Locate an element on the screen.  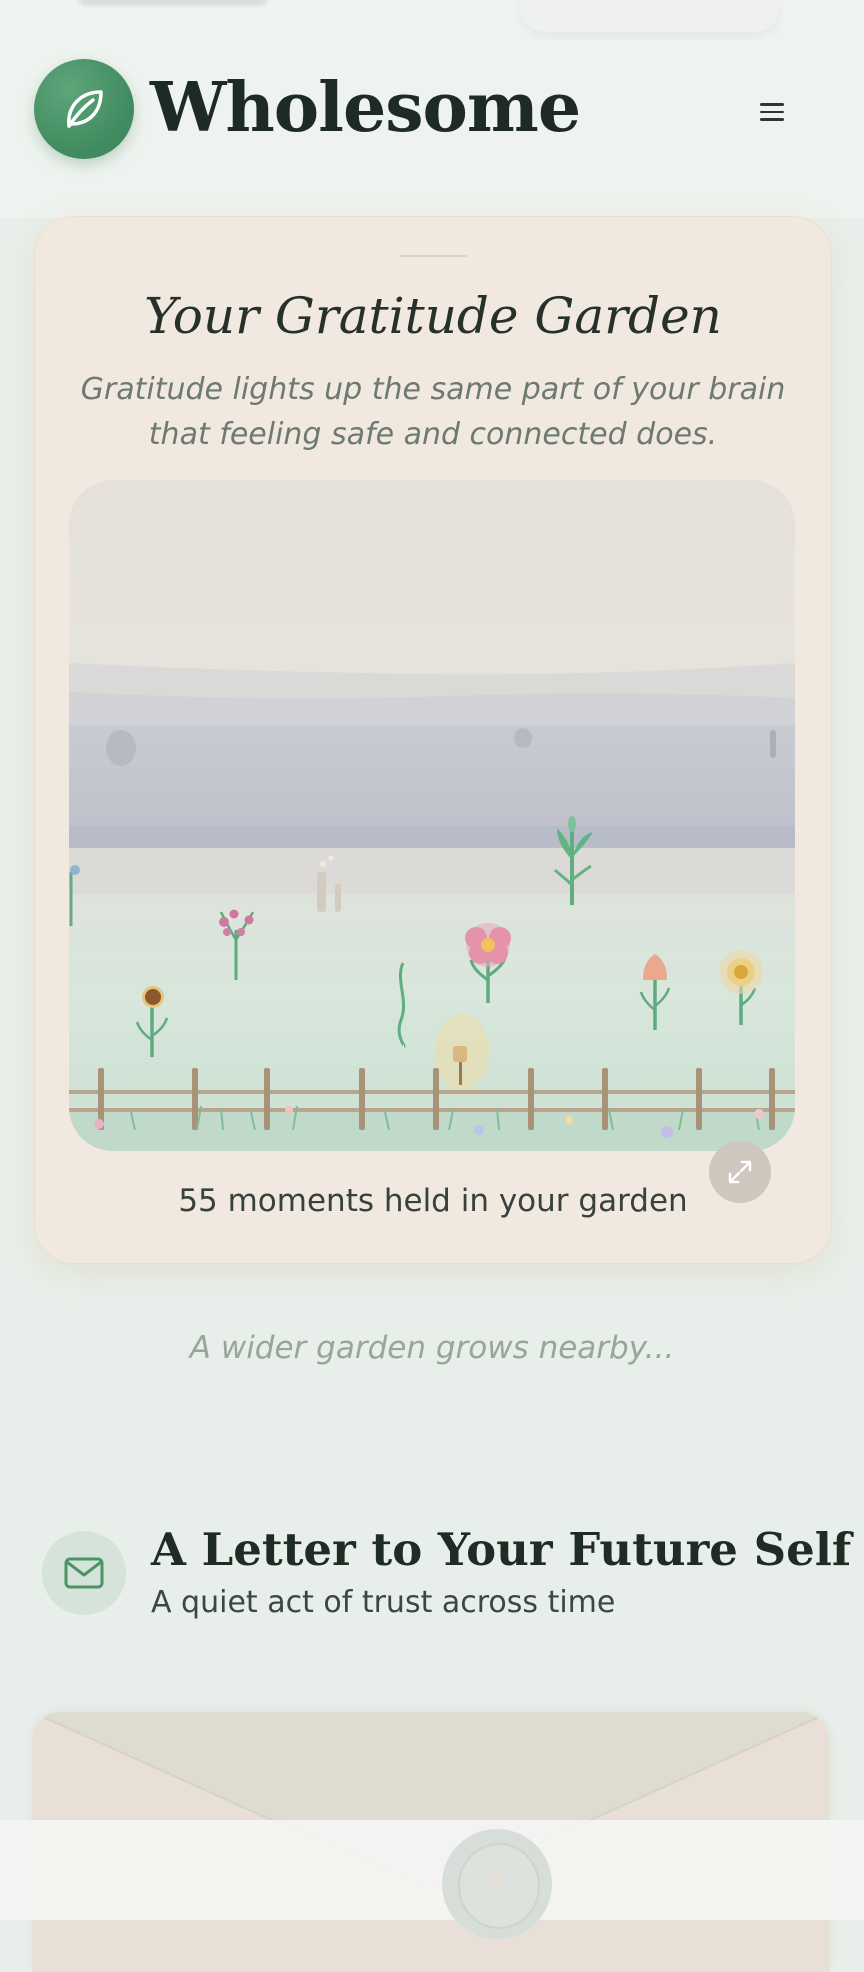
leaf-icon is located at coordinates (85, 109).